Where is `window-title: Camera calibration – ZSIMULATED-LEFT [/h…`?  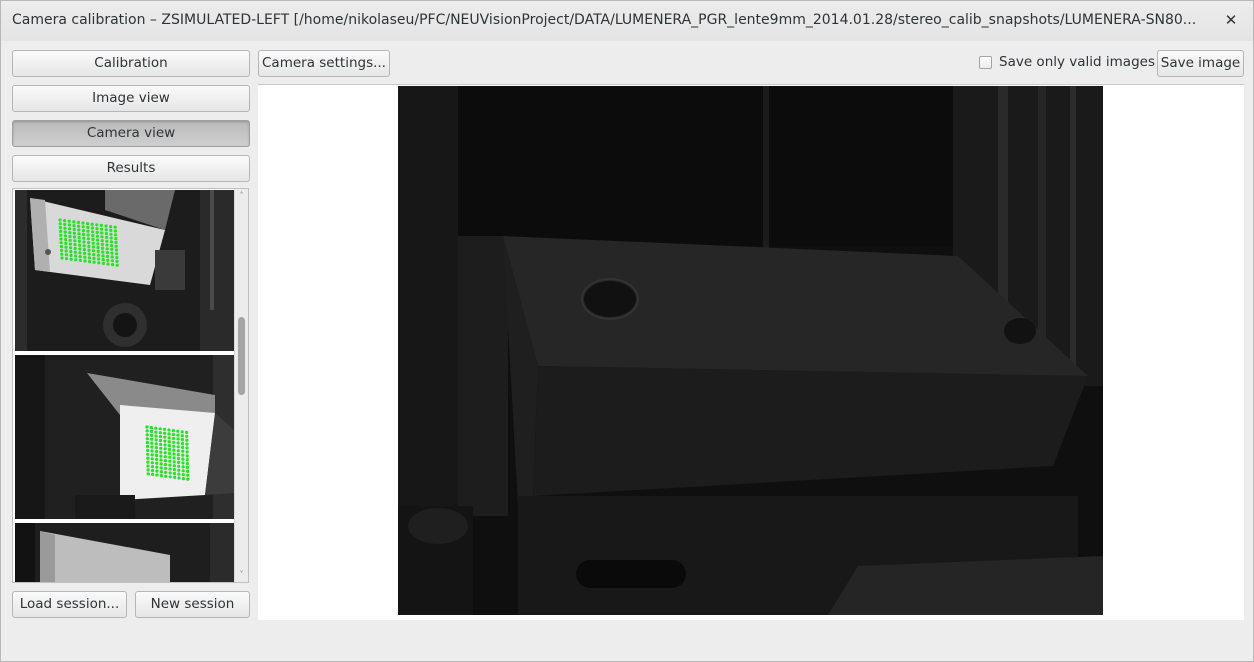 window-title: Camera calibration – ZSIMULATED-LEFT [/h… is located at coordinates (604, 20).